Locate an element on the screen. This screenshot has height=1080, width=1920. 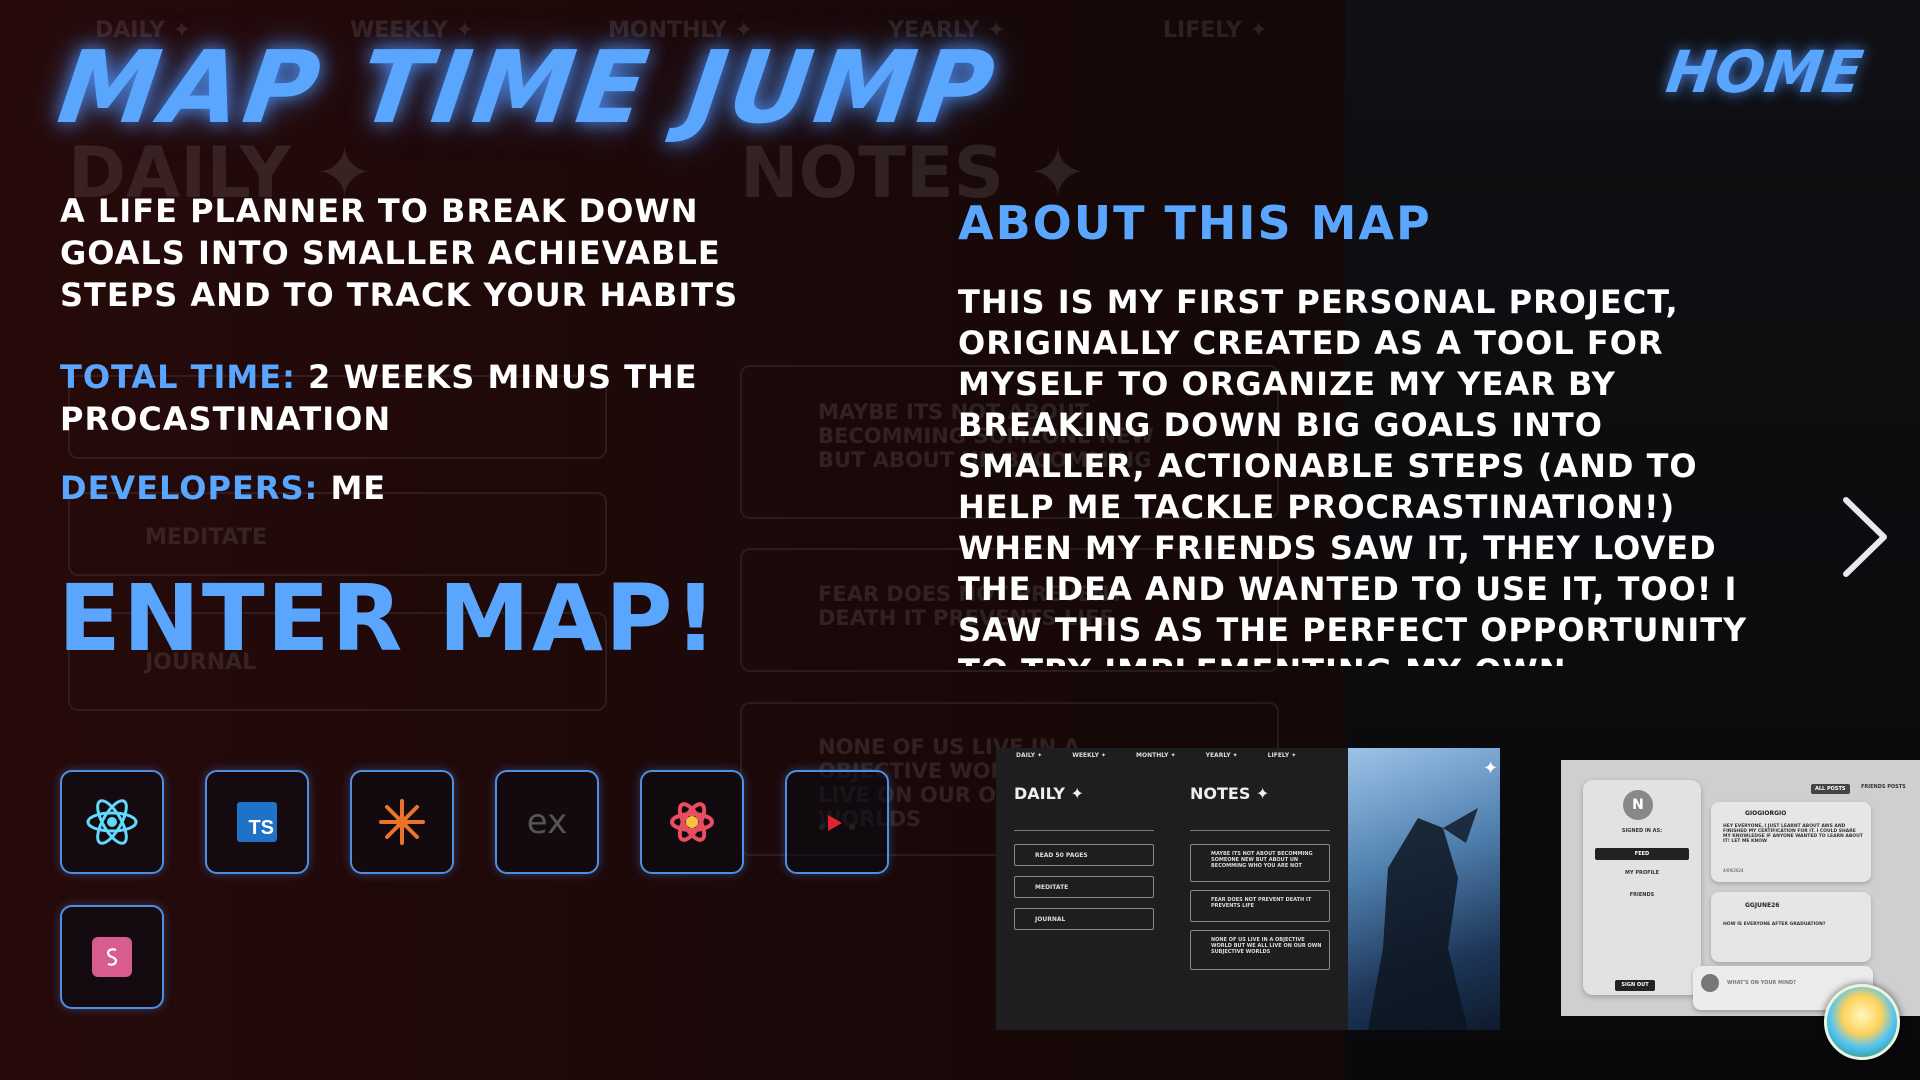
shot2-composer: WHAT'S ON YOUR MIND? is located at coordinates (1762, 983).